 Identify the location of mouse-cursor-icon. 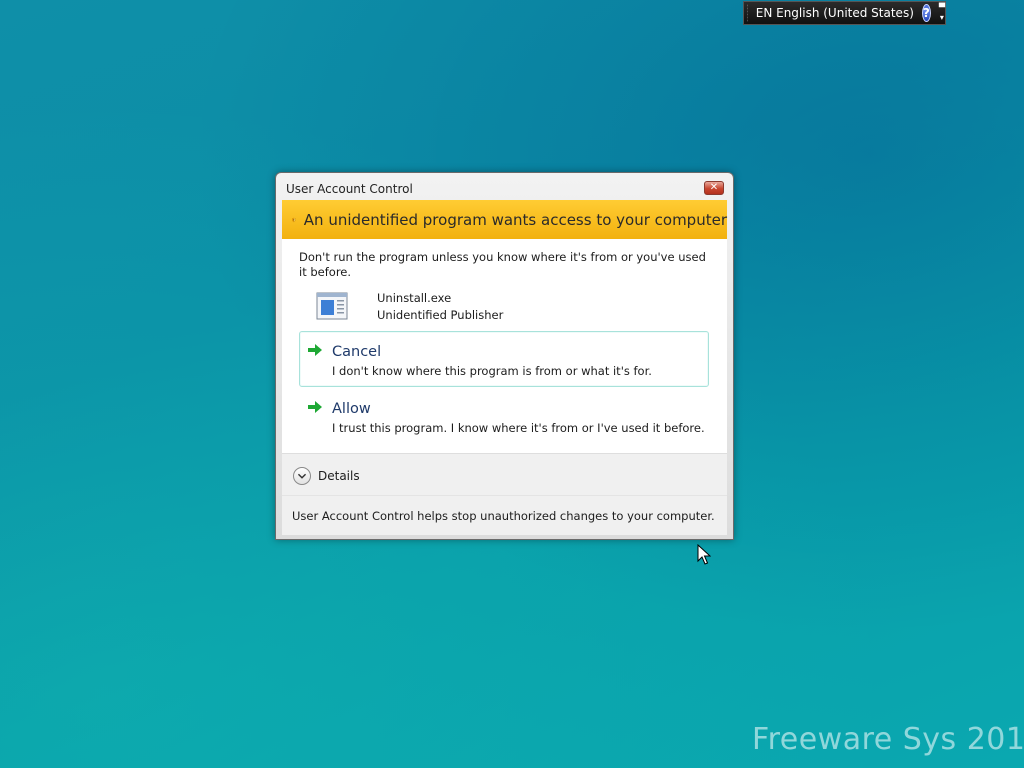
(704, 554).